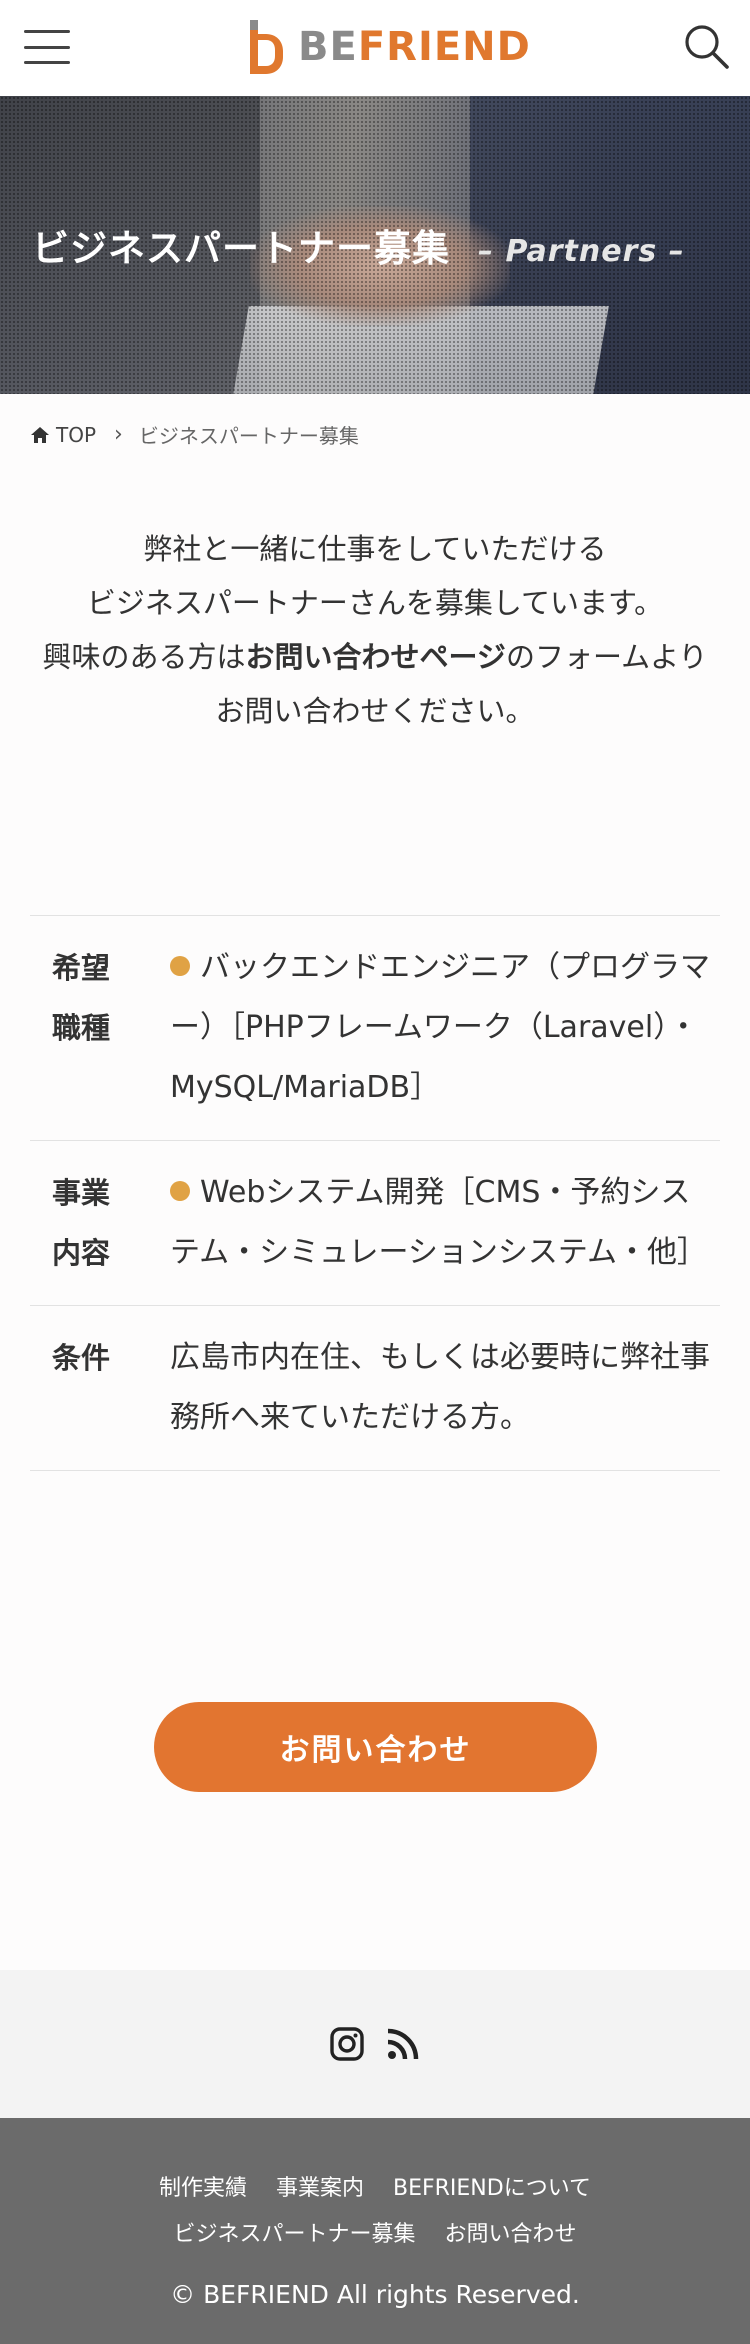 This screenshot has width=750, height=2344. I want to click on contact-button: お問い合わせ, so click(375, 1747).